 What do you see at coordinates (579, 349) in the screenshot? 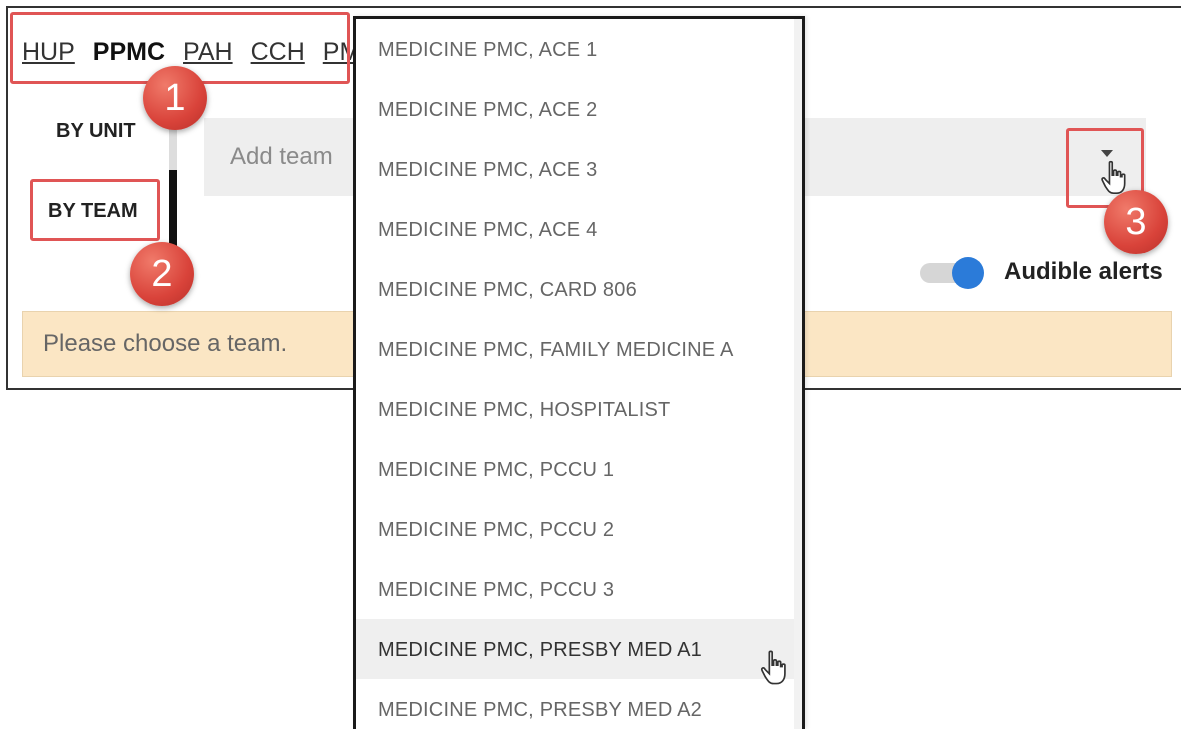
I see `team-option: MEDICINE PMC, FAMILY MEDICINE A` at bounding box center [579, 349].